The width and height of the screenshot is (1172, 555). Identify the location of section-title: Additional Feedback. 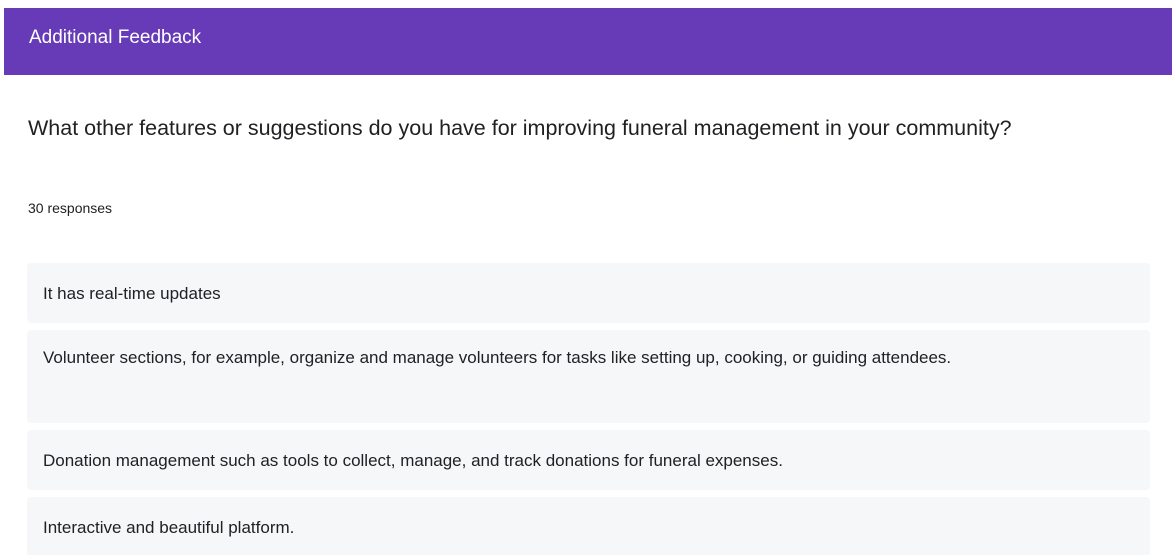
(115, 37).